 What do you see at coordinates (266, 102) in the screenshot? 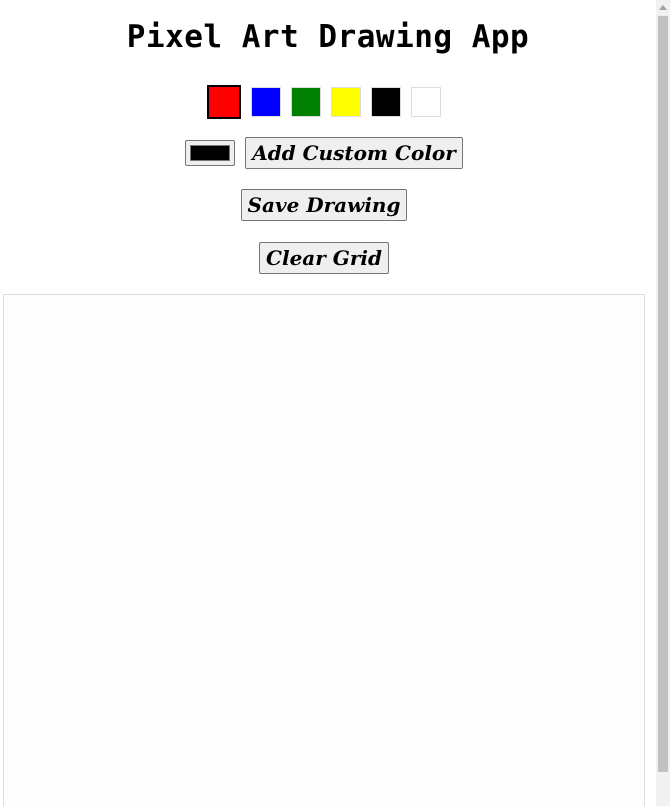
I see `color-swatch-blue` at bounding box center [266, 102].